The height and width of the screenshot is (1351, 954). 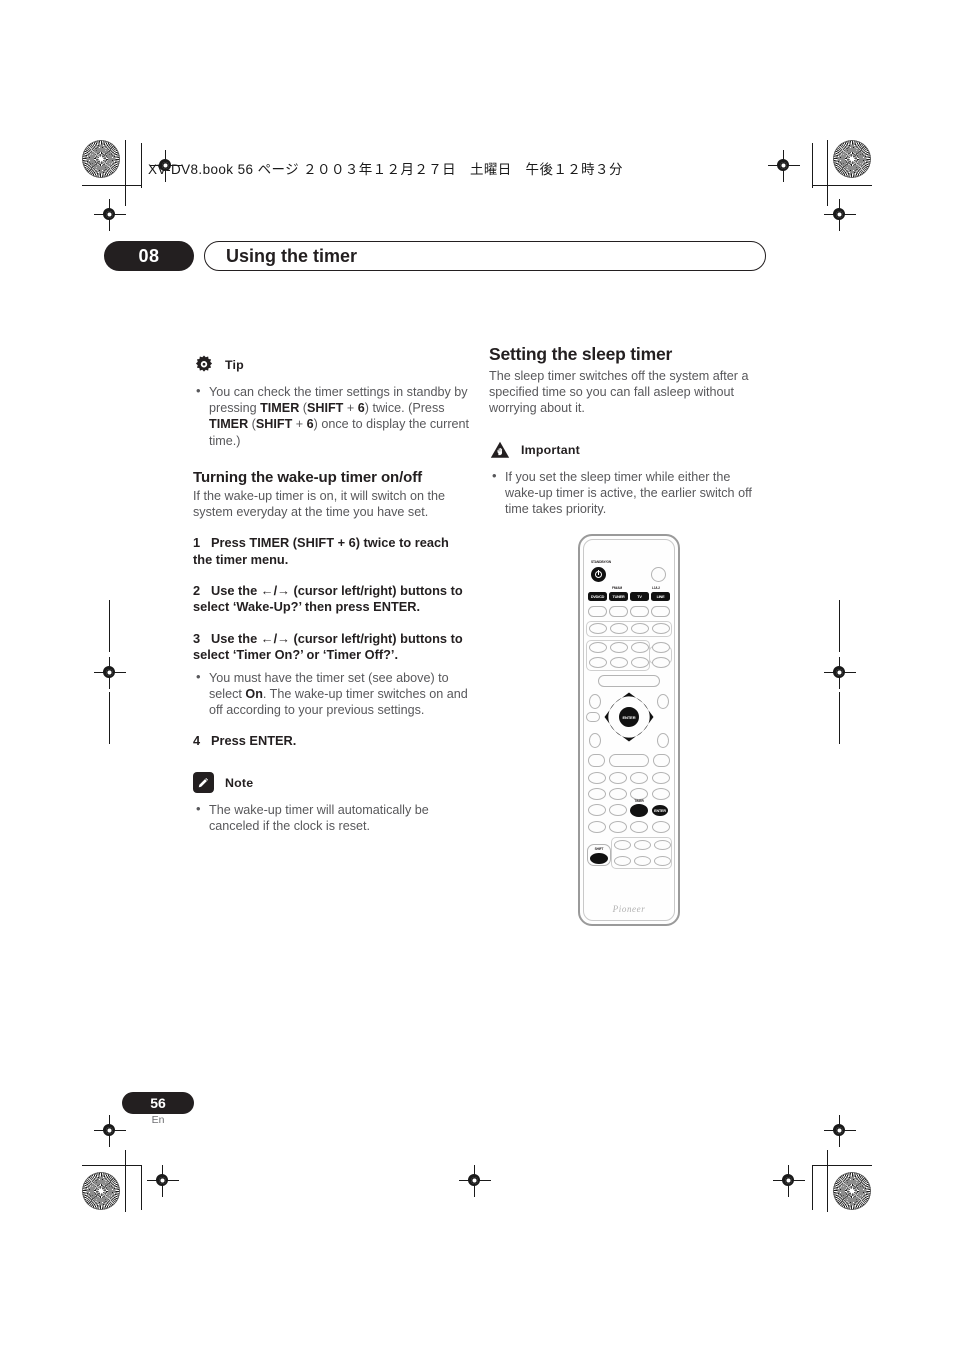 I want to click on registration-target-right-middle, so click(x=840, y=673).